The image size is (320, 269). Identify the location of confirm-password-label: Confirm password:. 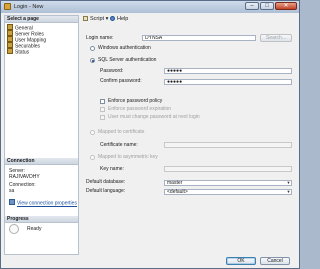
(121, 81).